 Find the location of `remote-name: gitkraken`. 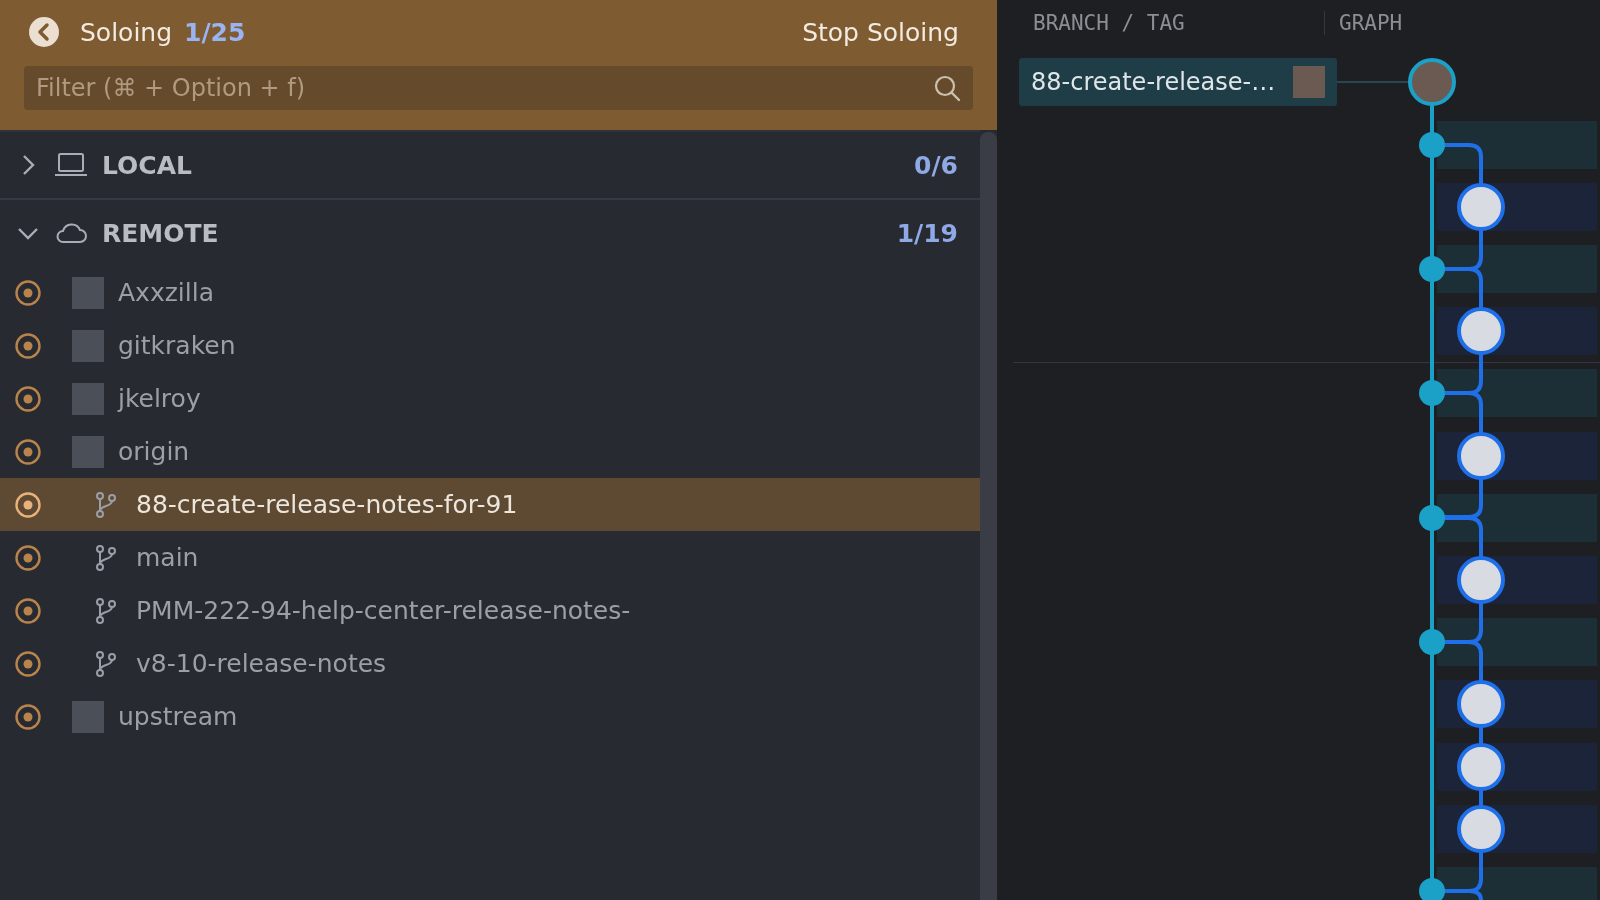

remote-name: gitkraken is located at coordinates (177, 345).